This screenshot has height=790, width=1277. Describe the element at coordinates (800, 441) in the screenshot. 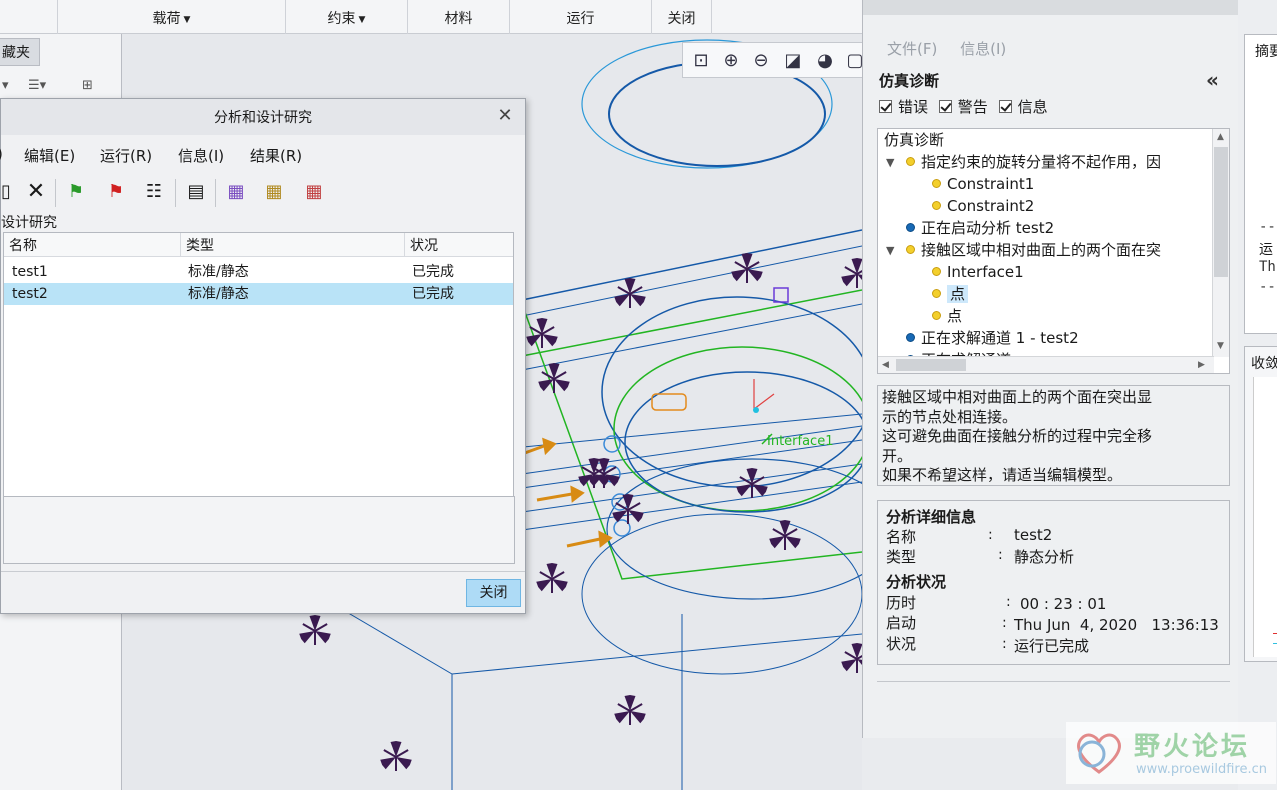

I see `viewport-interface-label: Interface1` at that location.